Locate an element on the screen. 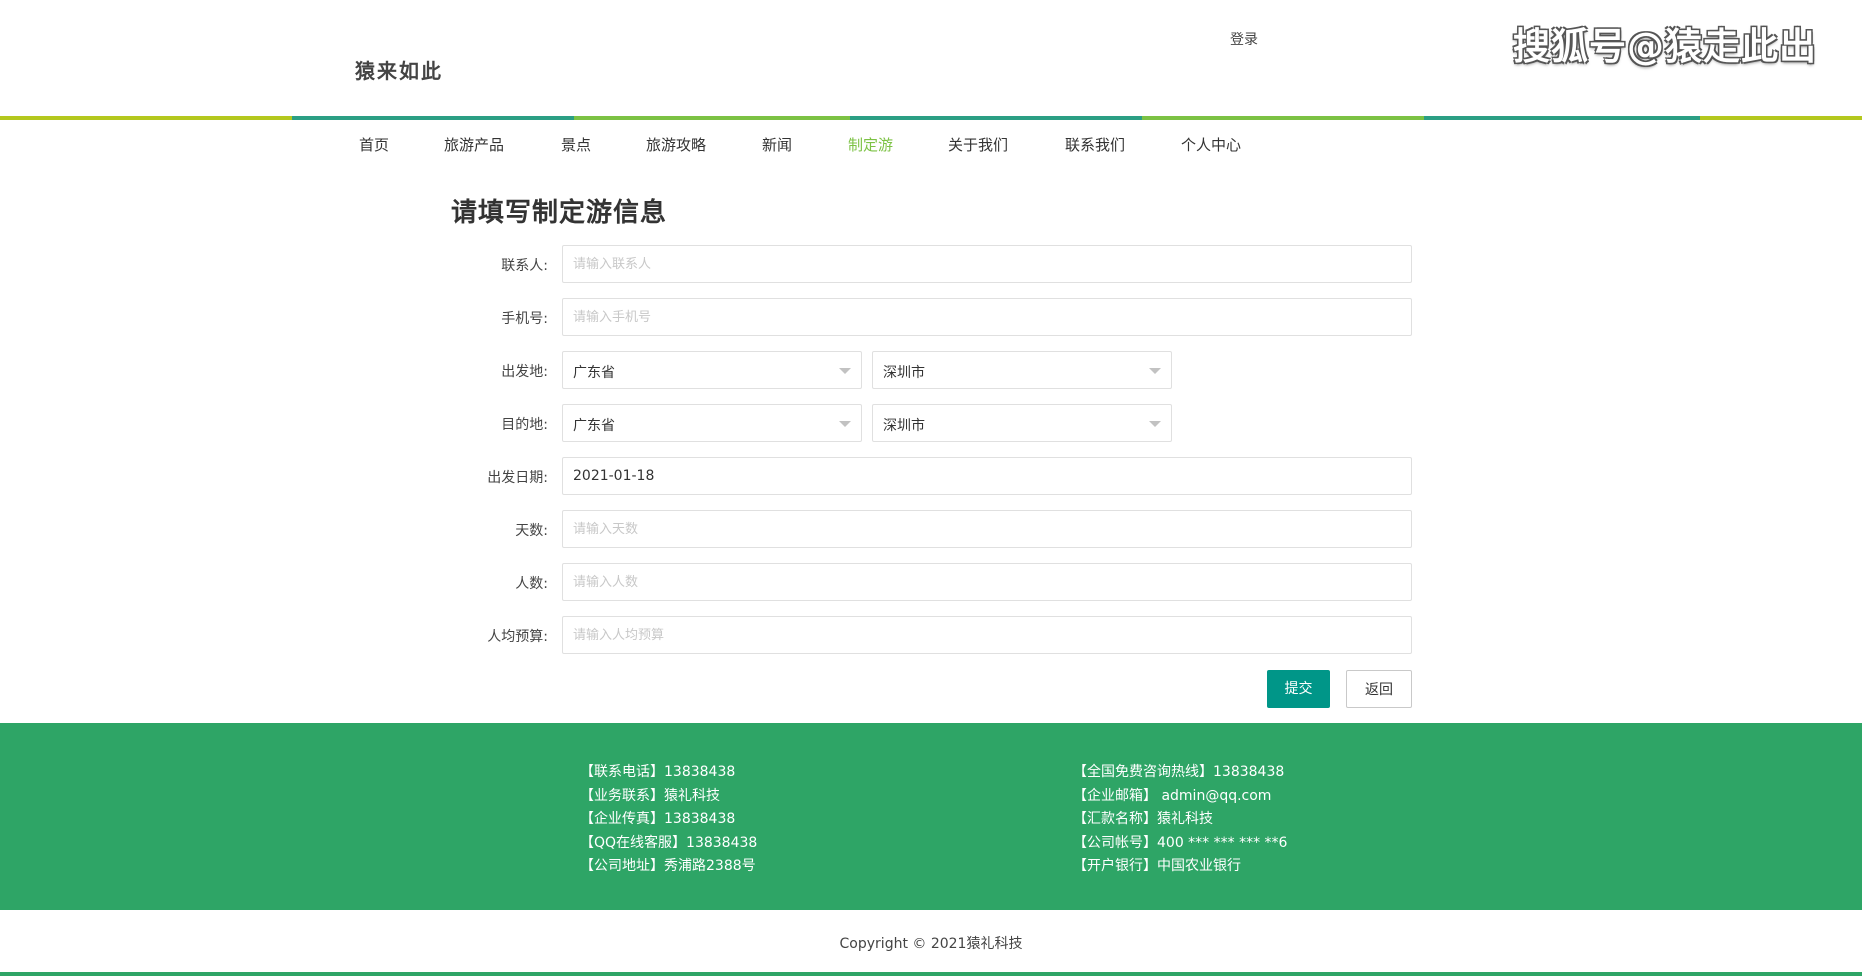  copyright-text: Copyright © 2021猿礼科技 is located at coordinates (931, 944).